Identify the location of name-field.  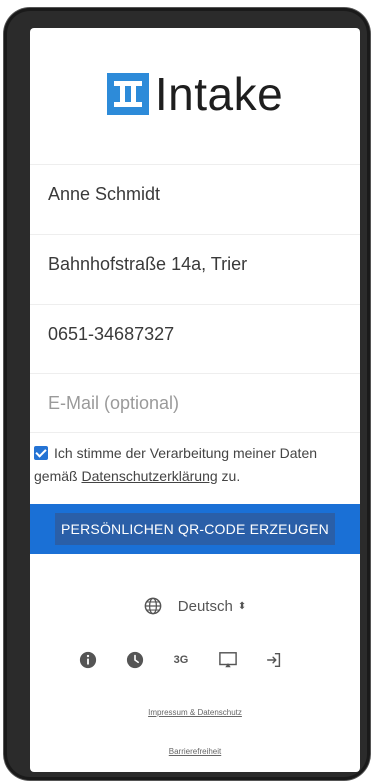
(195, 194).